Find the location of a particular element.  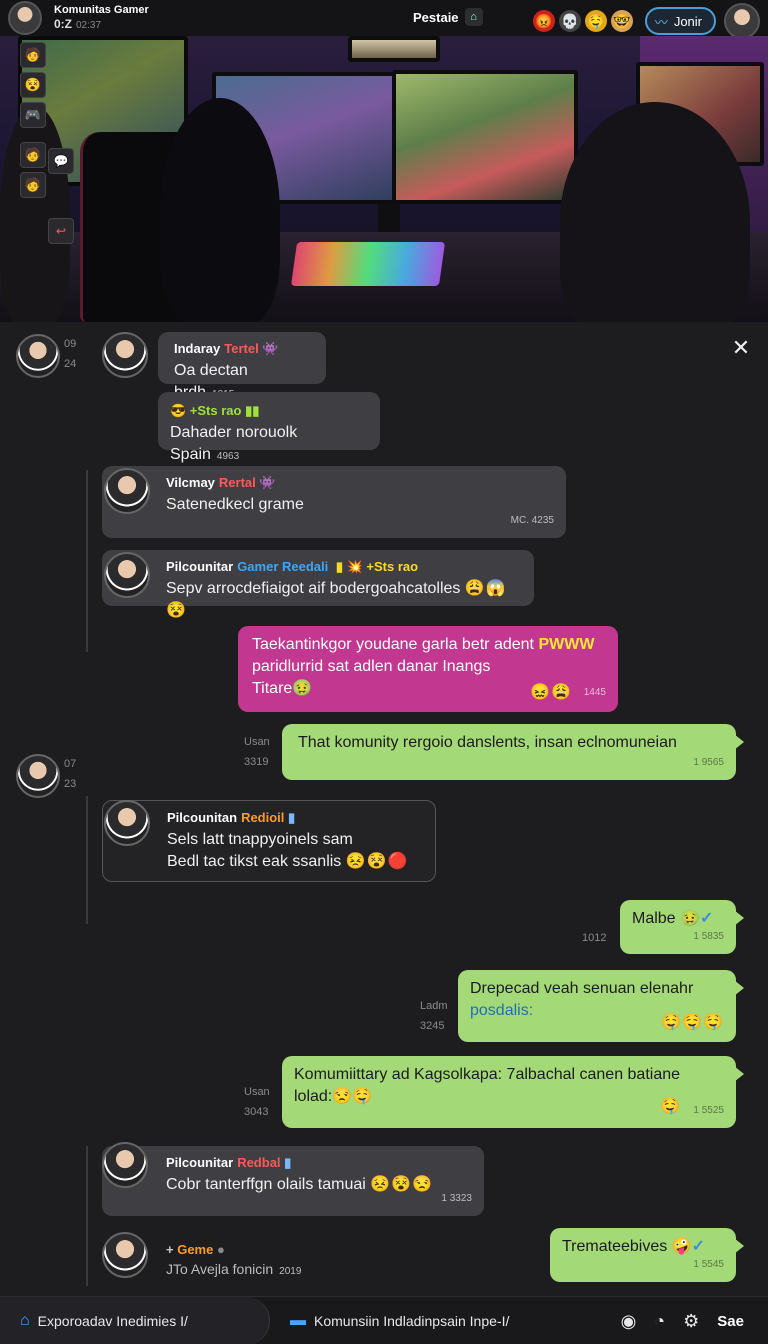

gutter-meta: Usan 3043 is located at coordinates (257, 1102).